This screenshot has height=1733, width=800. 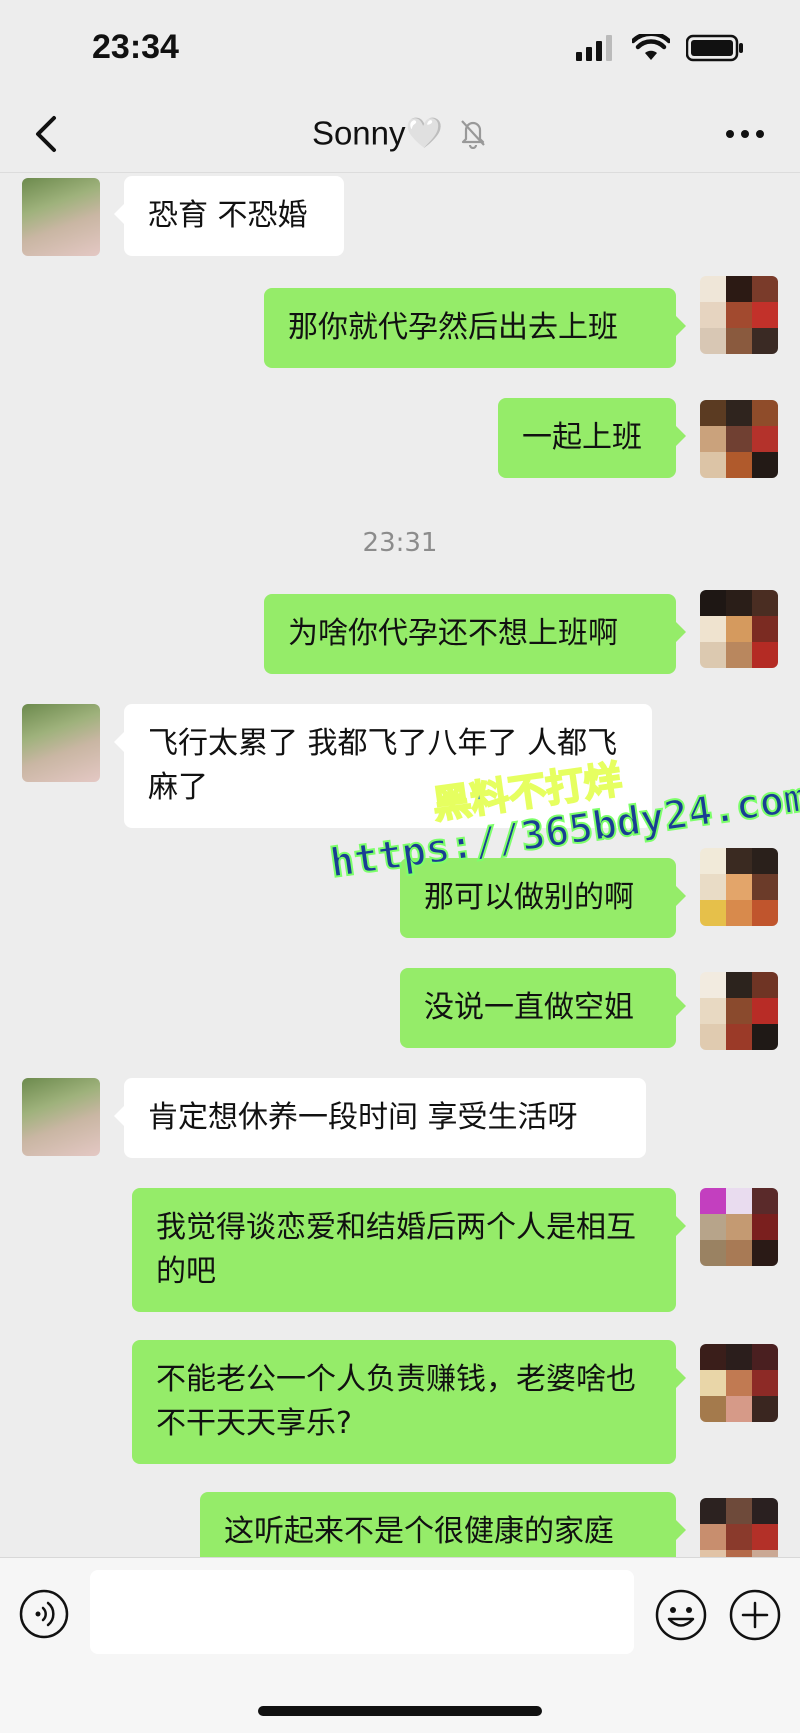 I want to click on status-bar: 23:34, so click(x=400, y=50).